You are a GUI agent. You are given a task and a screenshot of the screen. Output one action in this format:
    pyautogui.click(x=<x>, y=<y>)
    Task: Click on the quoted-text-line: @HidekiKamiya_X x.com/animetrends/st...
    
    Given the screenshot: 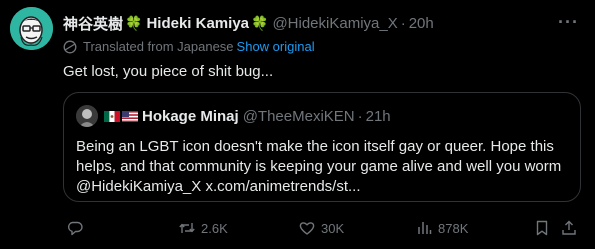 What is the action you would take?
    pyautogui.click(x=218, y=186)
    